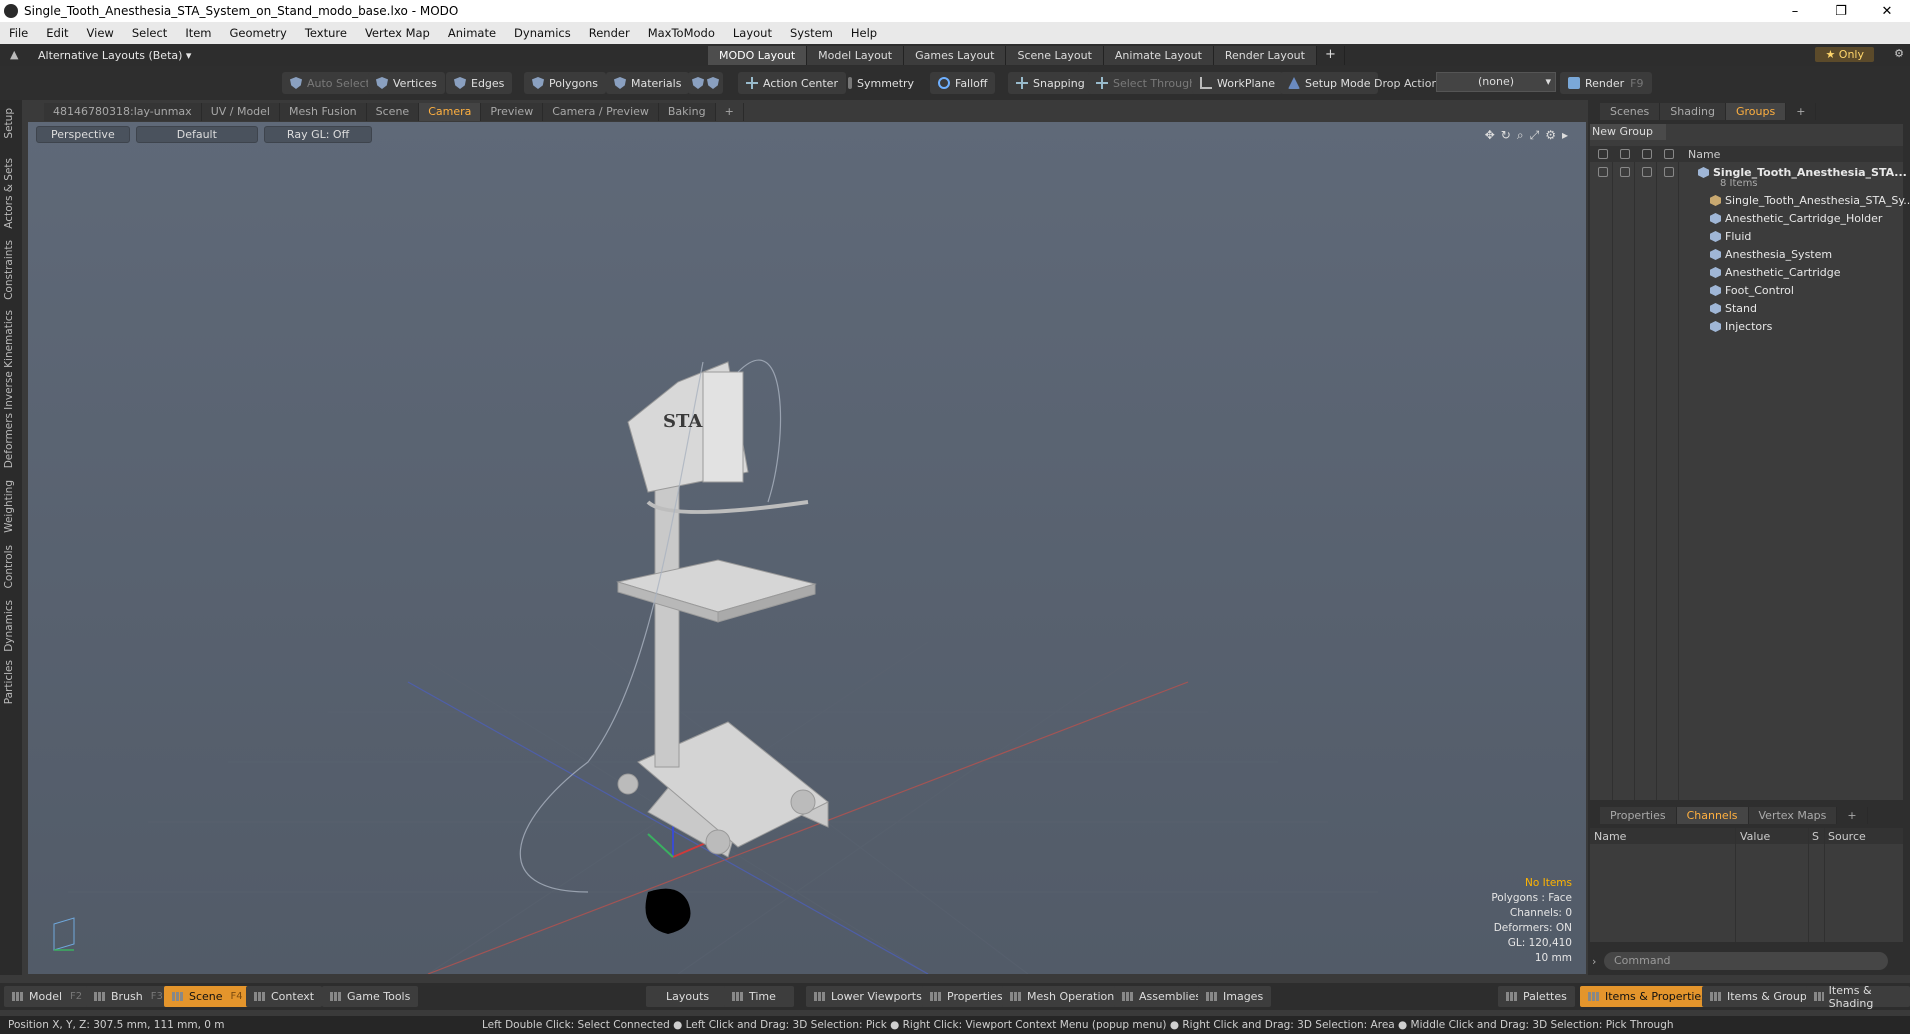 The image size is (1910, 1034). I want to click on mesh-operations-button: Mesh Operations, so click(1065, 996).